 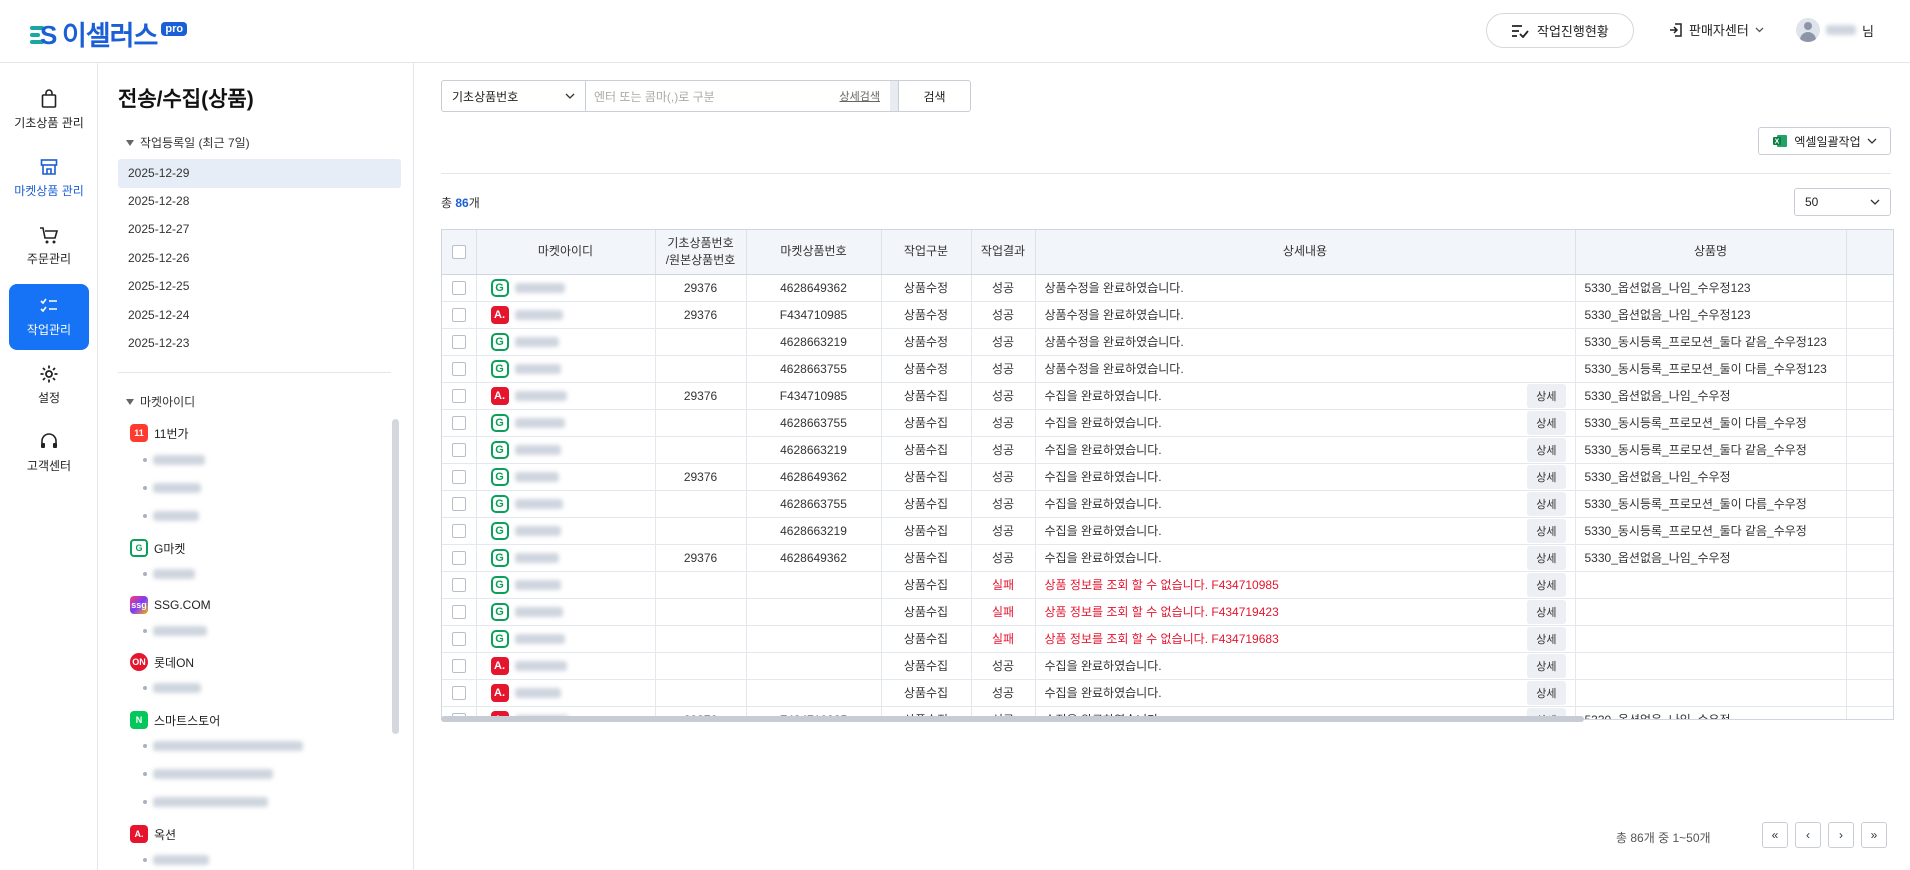 What do you see at coordinates (259, 173) in the screenshot?
I see `date-item: 2025-12-29` at bounding box center [259, 173].